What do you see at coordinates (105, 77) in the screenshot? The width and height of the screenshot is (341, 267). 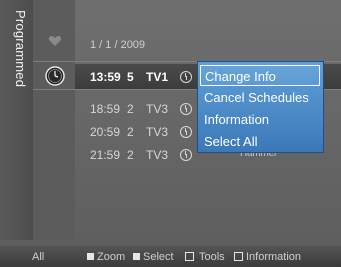 I see `row-time: 13:59` at bounding box center [105, 77].